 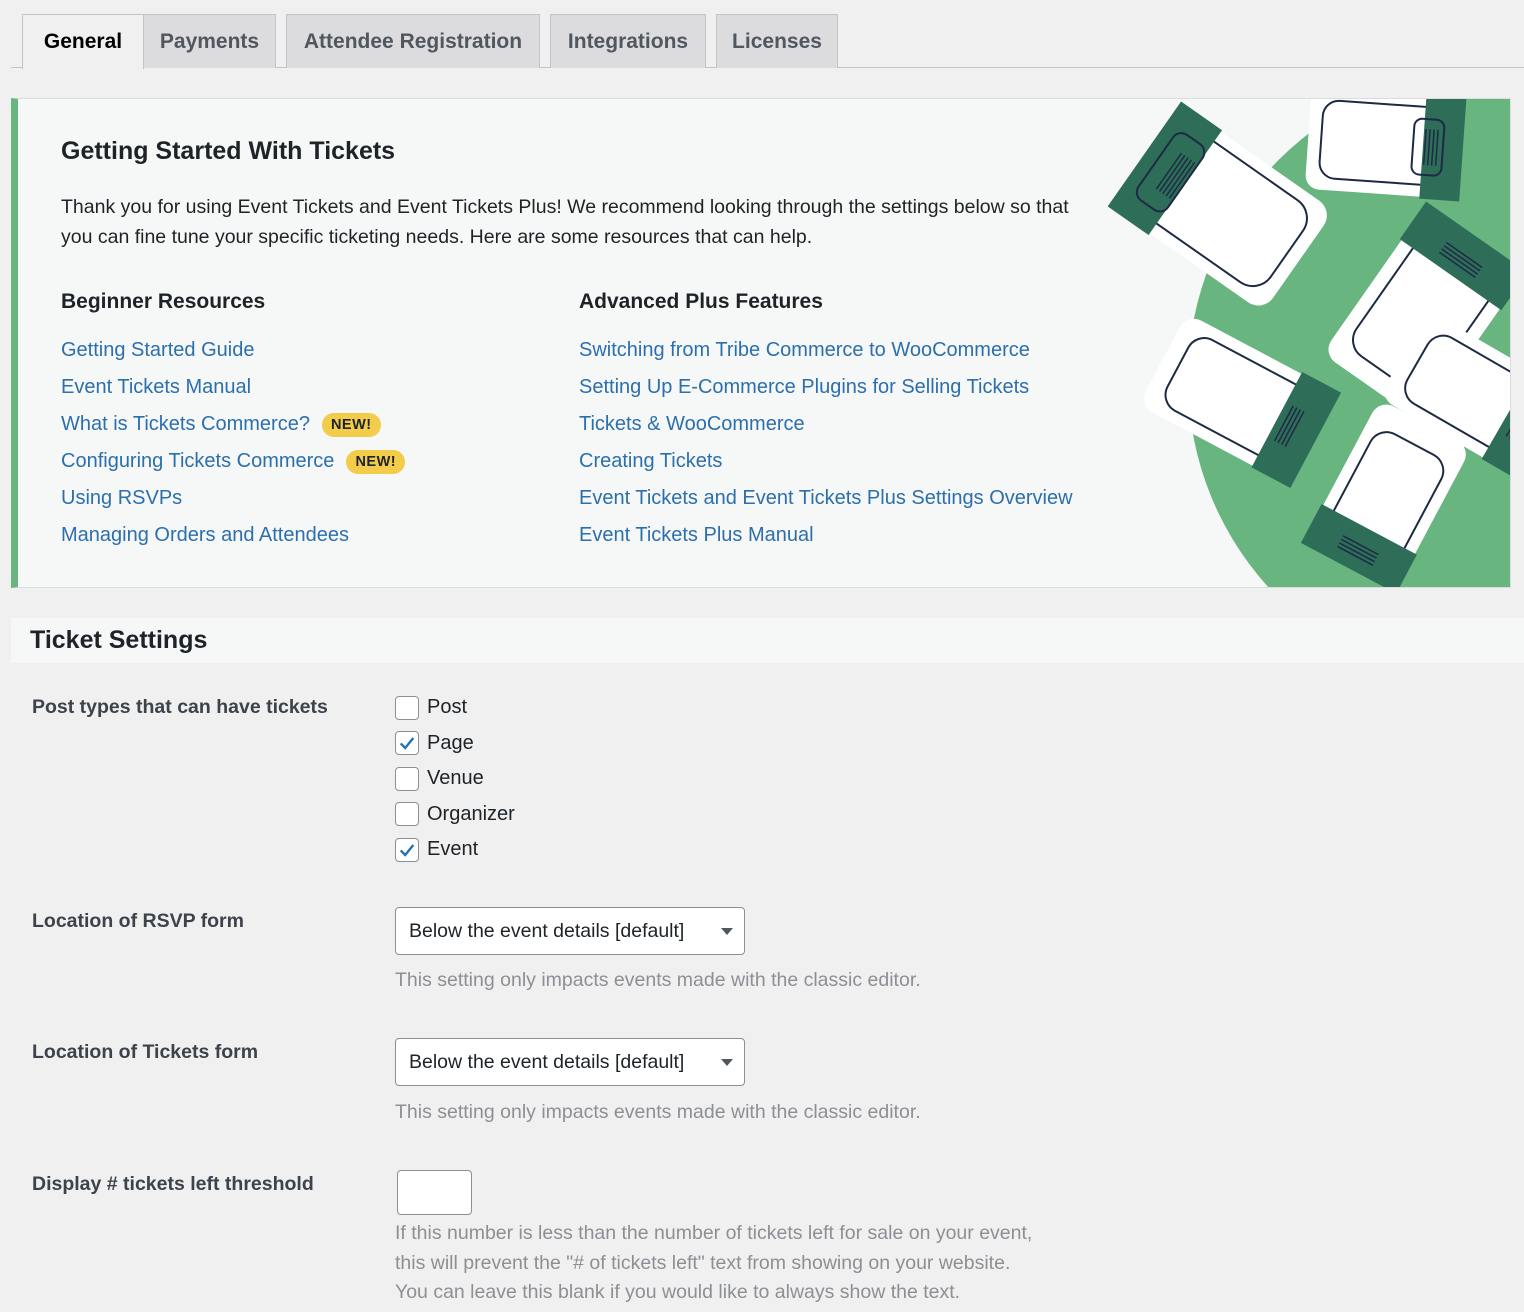 I want to click on venue-checkbox, so click(x=407, y=778).